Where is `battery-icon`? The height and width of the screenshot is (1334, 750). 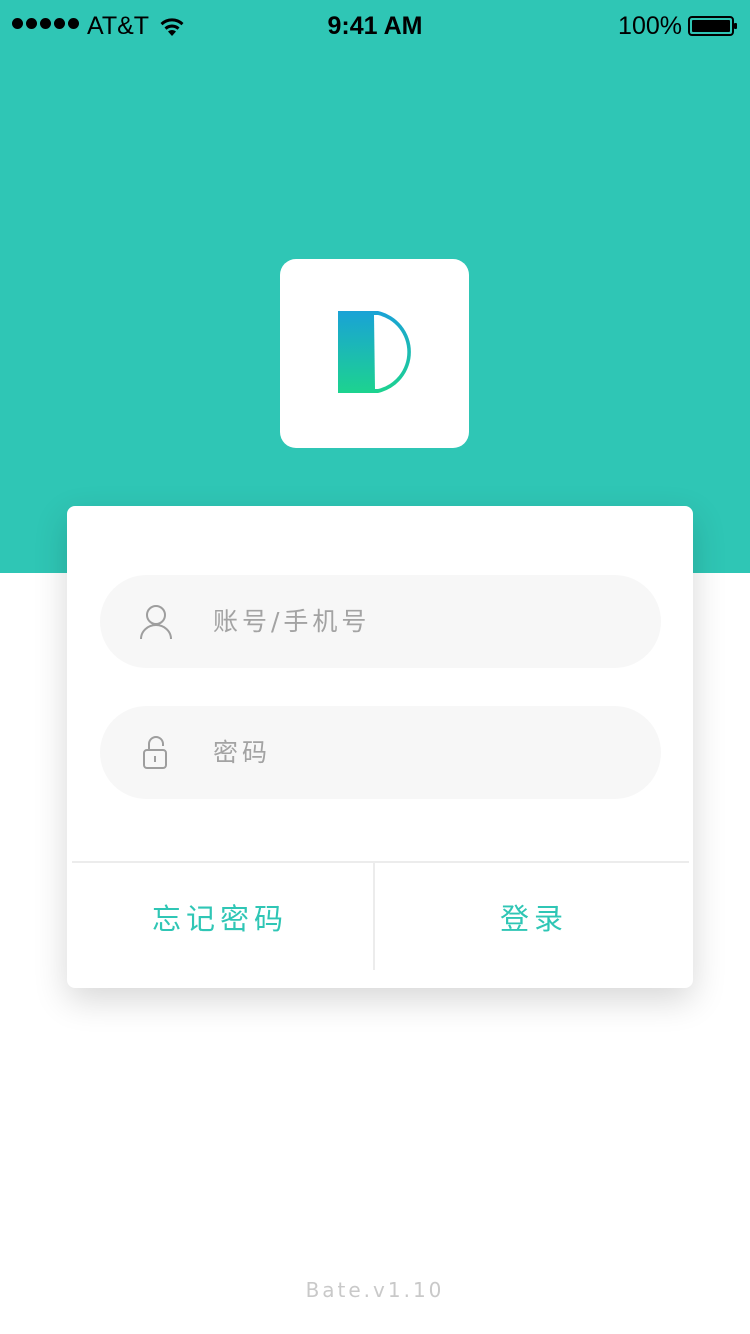
battery-icon is located at coordinates (712, 26).